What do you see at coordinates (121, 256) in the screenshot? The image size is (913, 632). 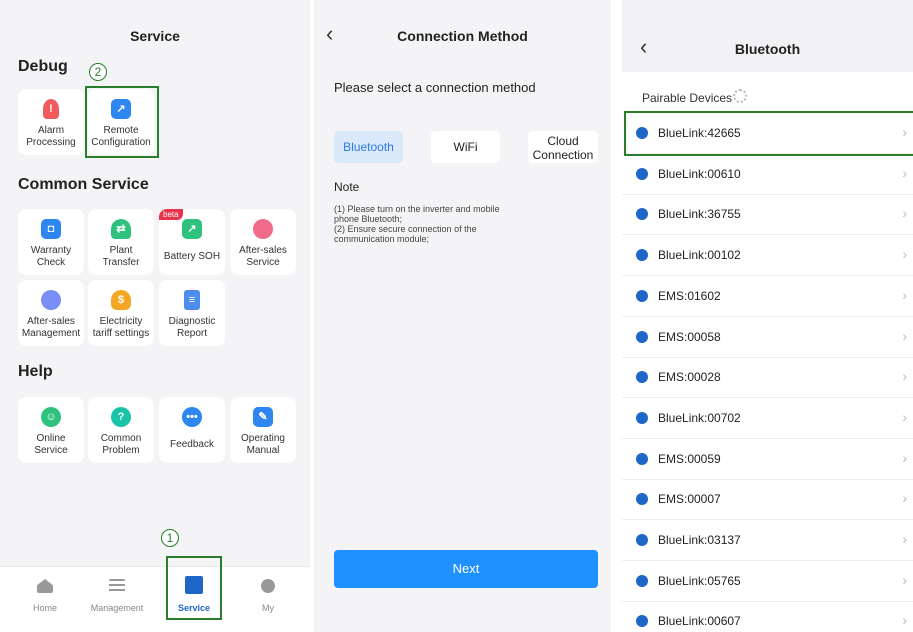 I see `tile-label: Plant Transfer` at bounding box center [121, 256].